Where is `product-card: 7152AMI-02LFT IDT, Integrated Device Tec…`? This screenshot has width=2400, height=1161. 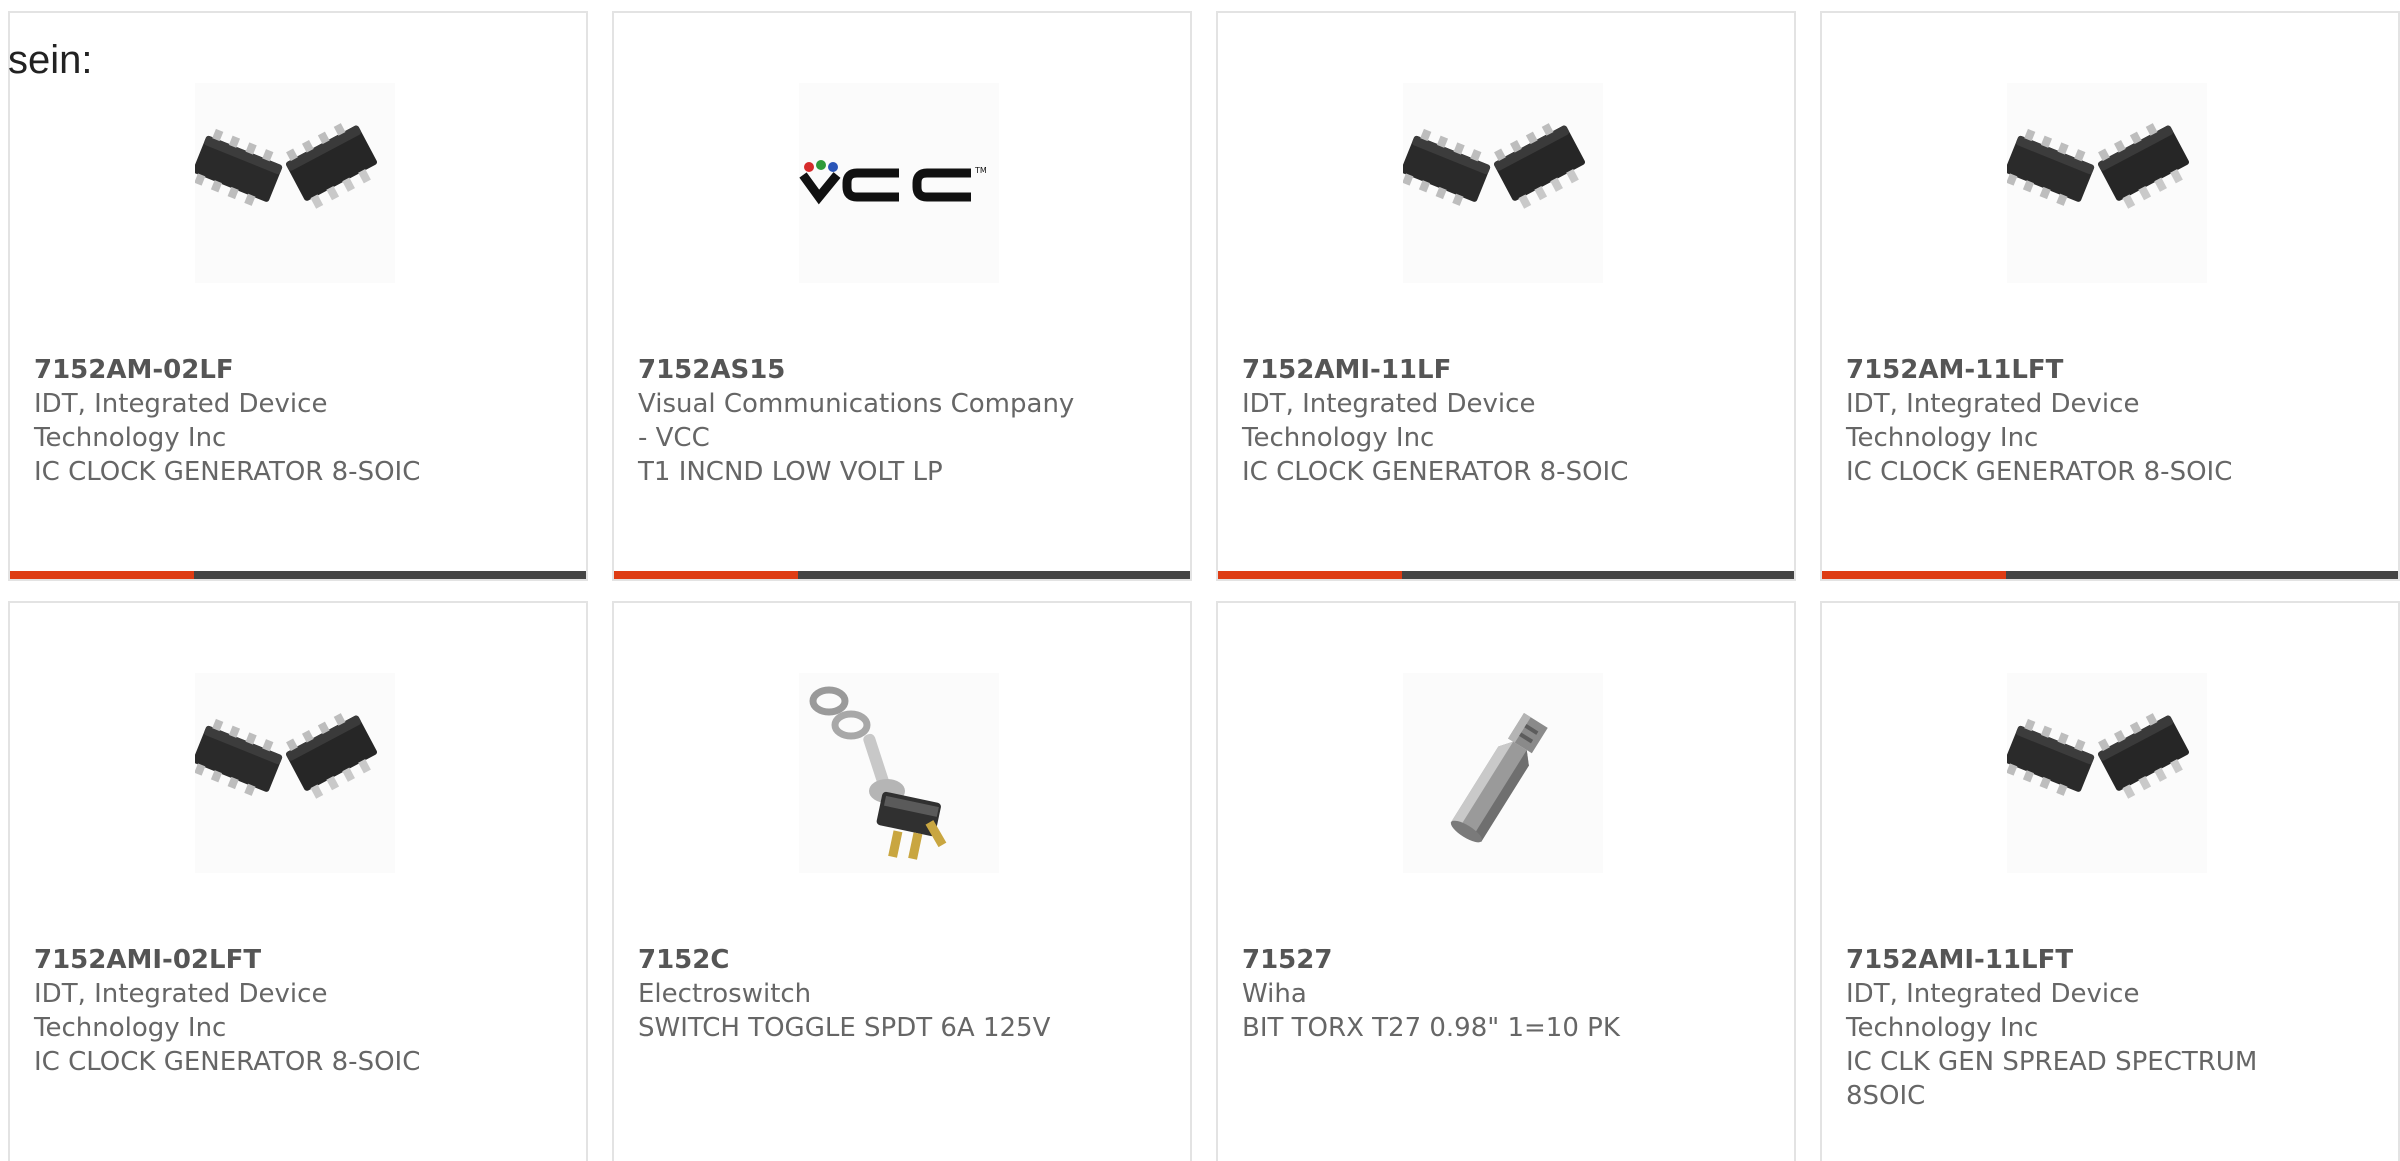
product-card: 7152AMI-02LFT IDT, Integrated Device Tec… is located at coordinates (298, 881).